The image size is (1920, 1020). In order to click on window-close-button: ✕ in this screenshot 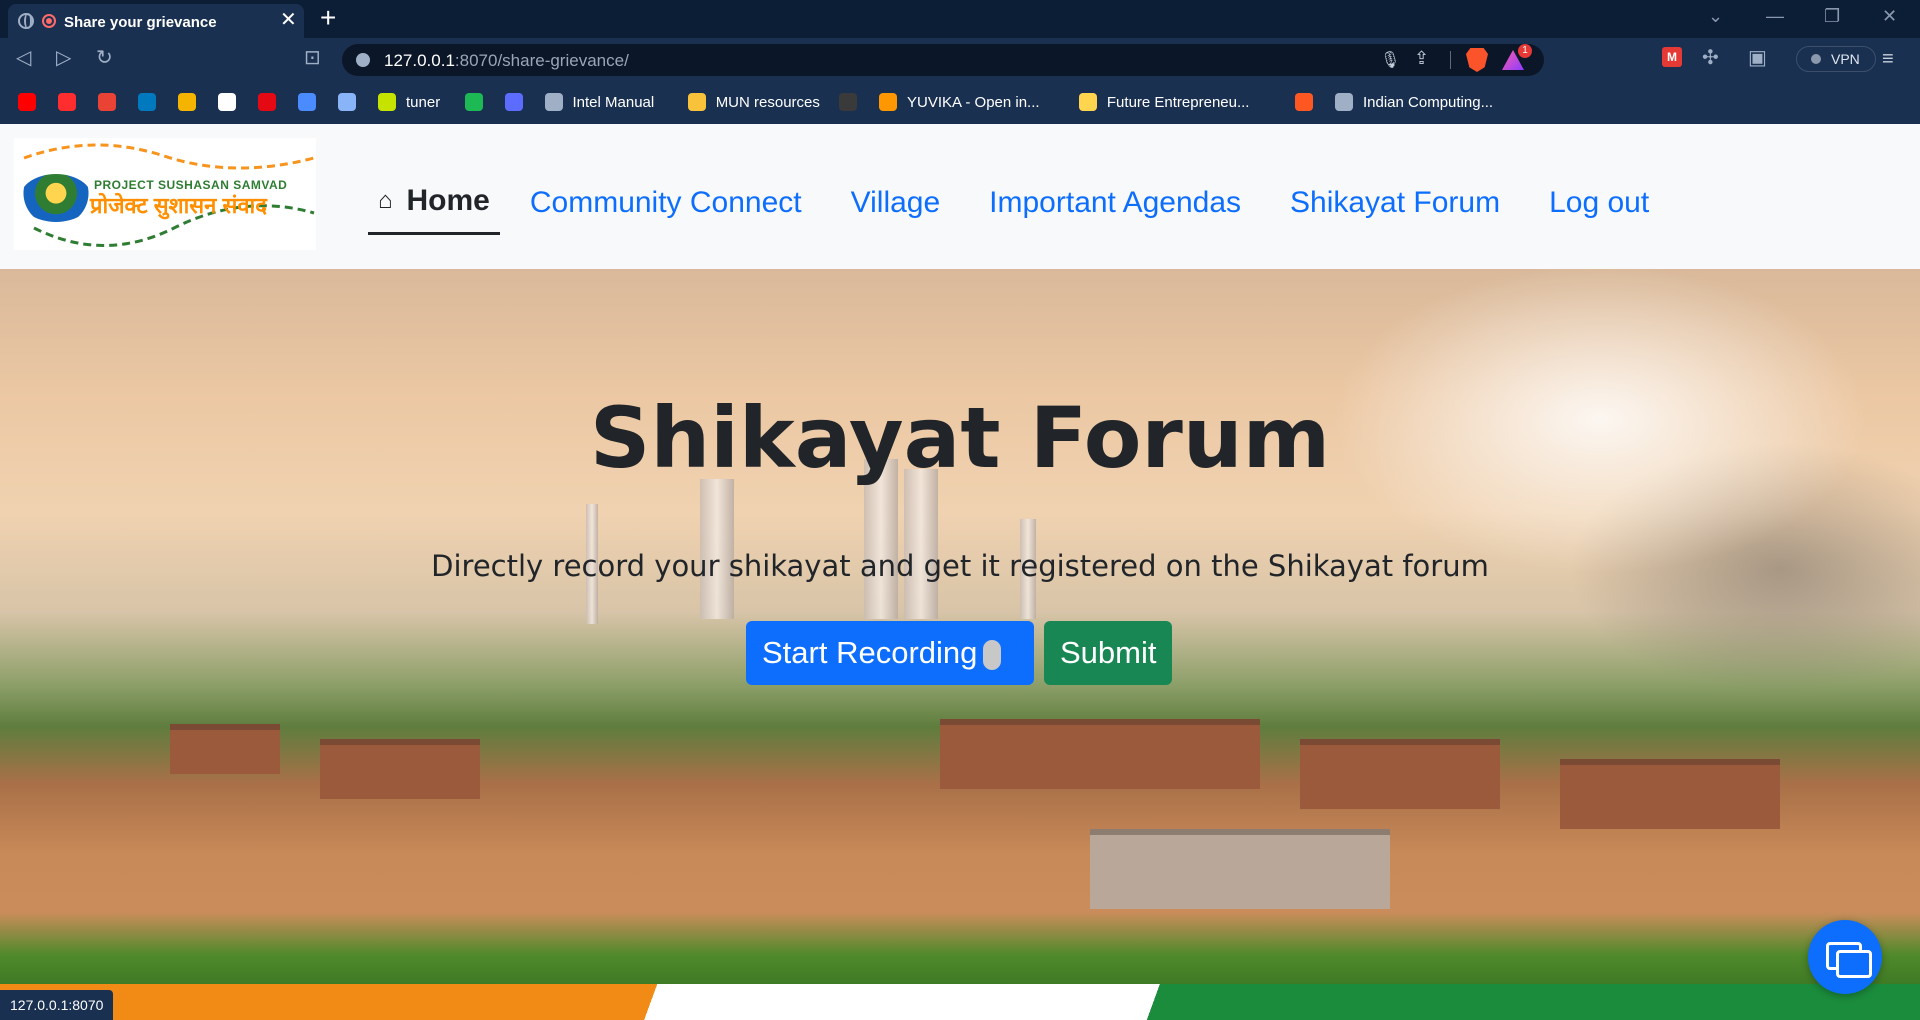, I will do `click(1889, 16)`.